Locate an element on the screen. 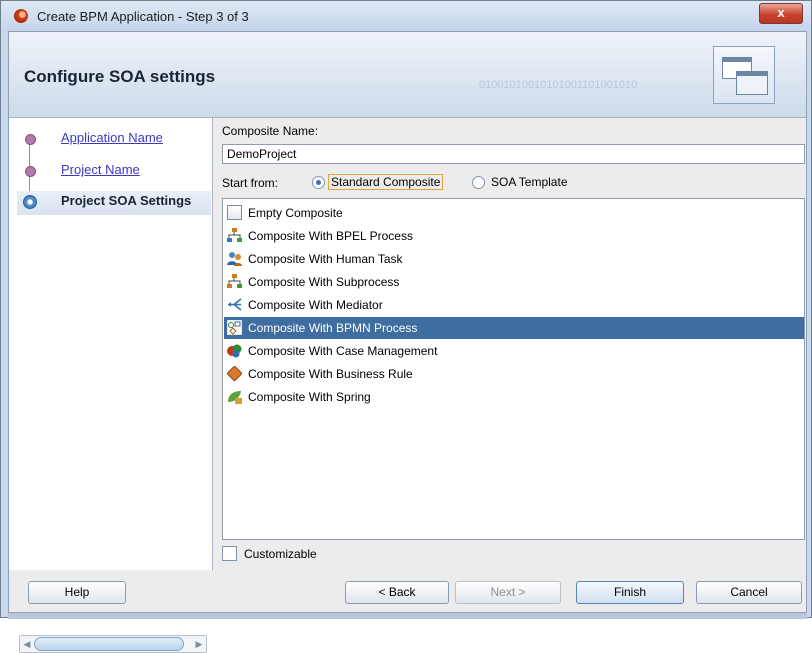 The width and height of the screenshot is (812, 653). next-button: Next > is located at coordinates (508, 592).